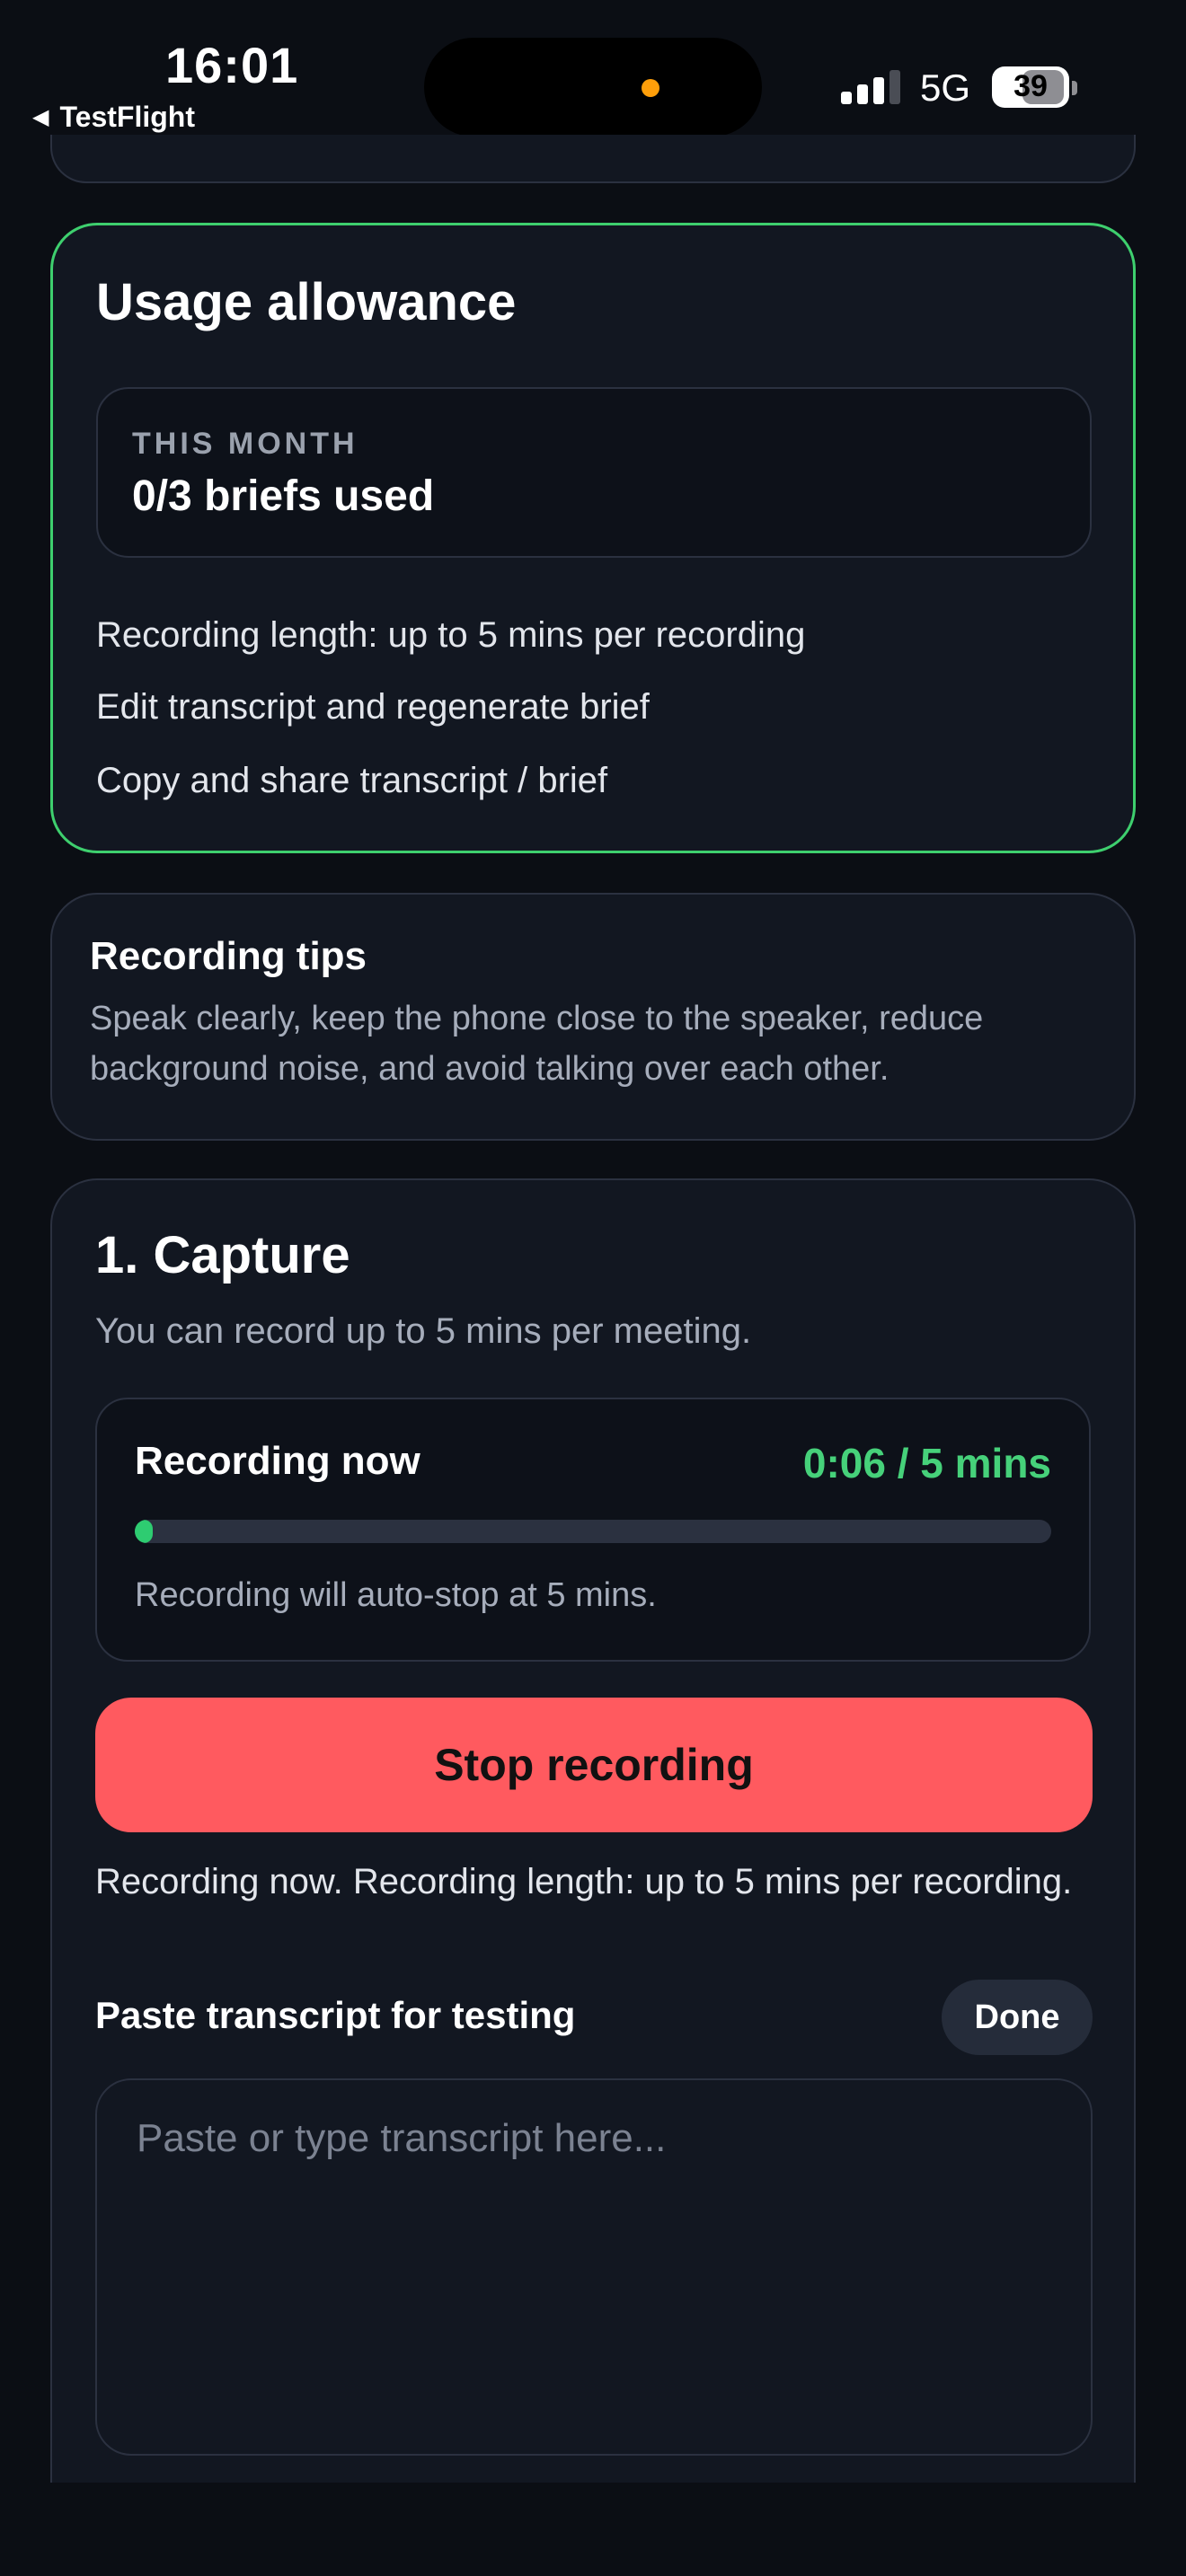 The height and width of the screenshot is (2576, 1186). I want to click on done-button: Done, so click(1017, 2017).